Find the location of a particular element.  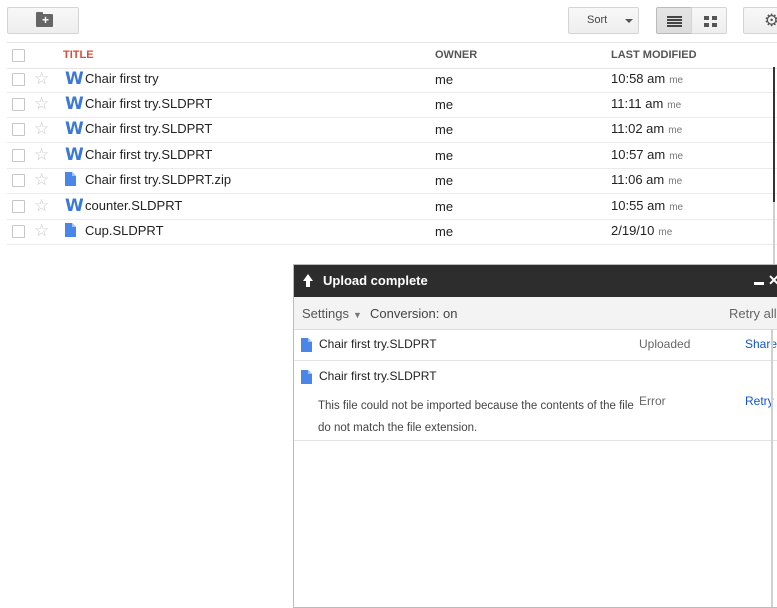

new-folder-button: + is located at coordinates (43, 20).